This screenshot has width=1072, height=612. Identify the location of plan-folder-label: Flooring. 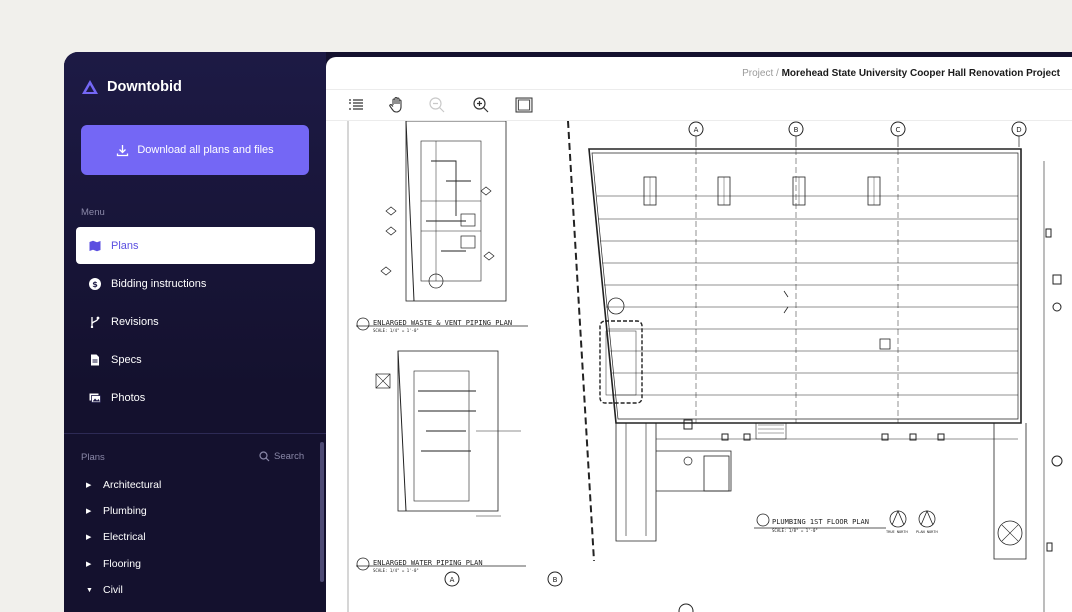
(122, 564).